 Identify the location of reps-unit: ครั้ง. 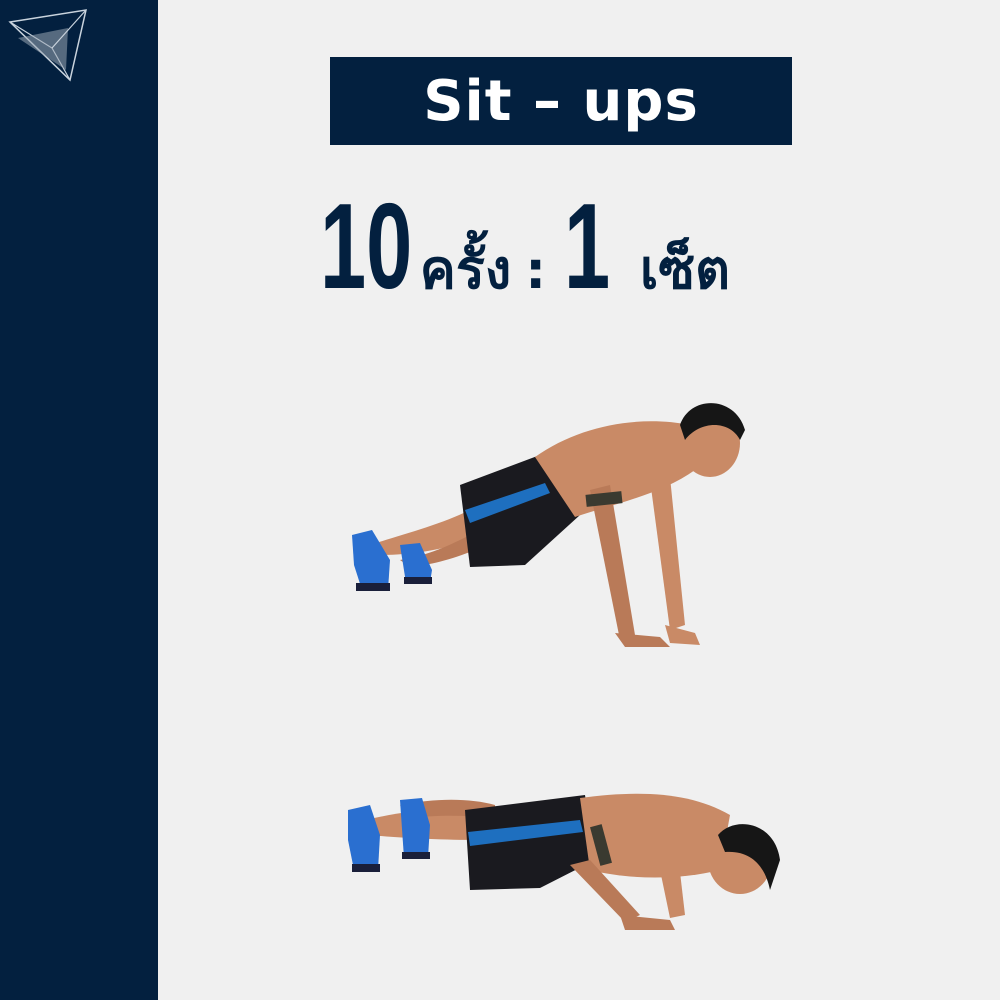
(465, 269).